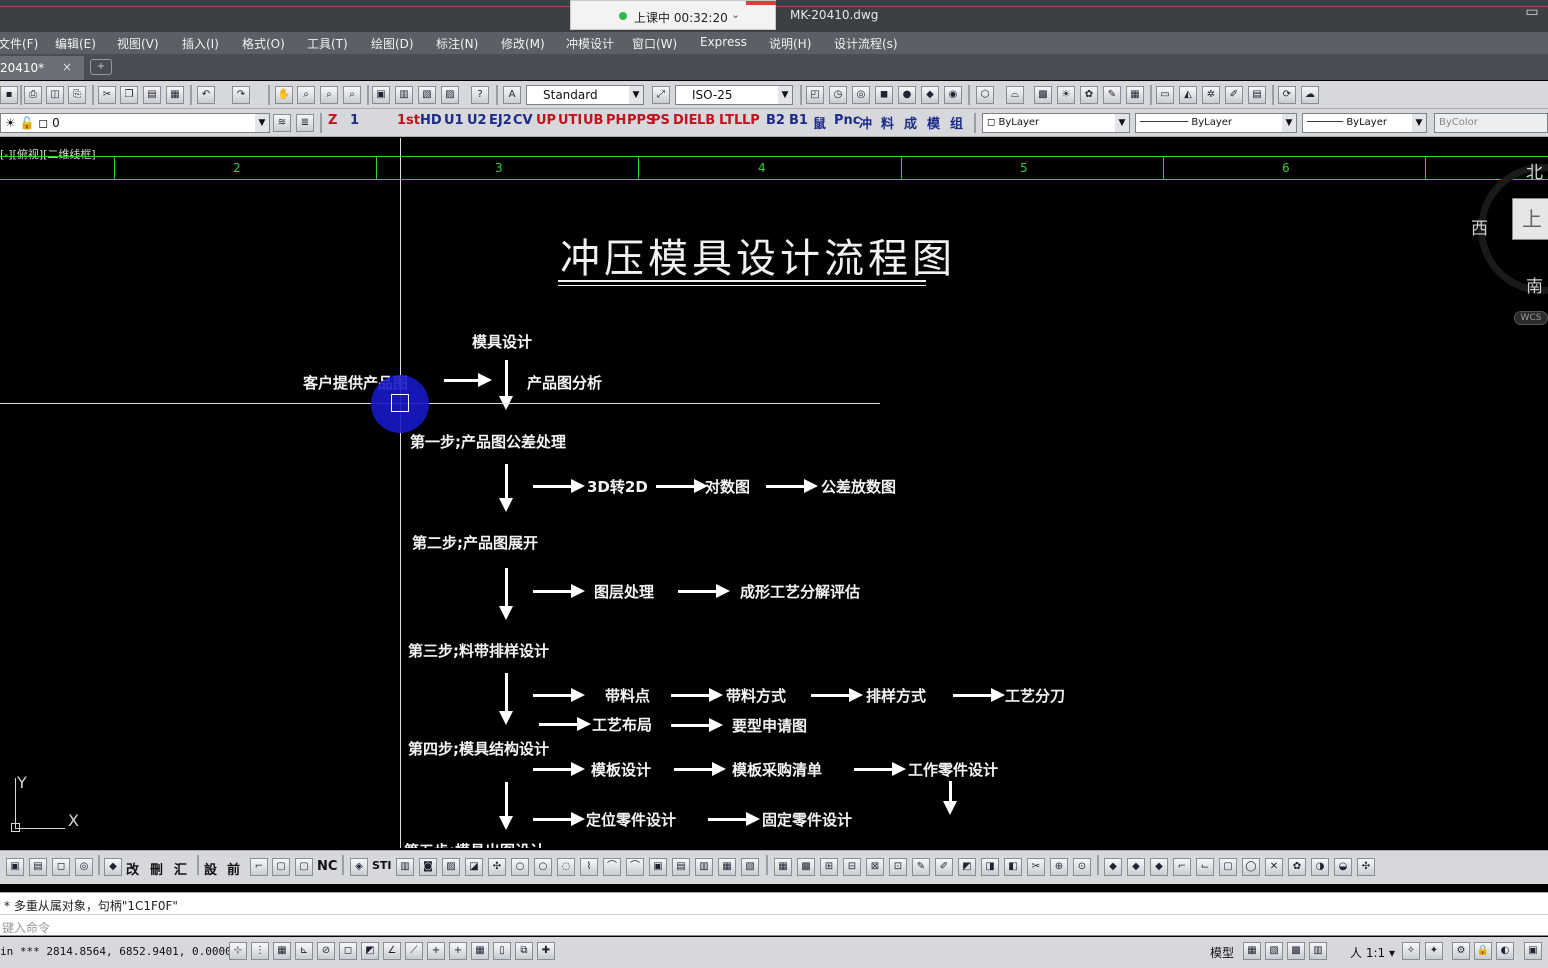  I want to click on die-tool-hd-icon: HD, so click(431, 120).